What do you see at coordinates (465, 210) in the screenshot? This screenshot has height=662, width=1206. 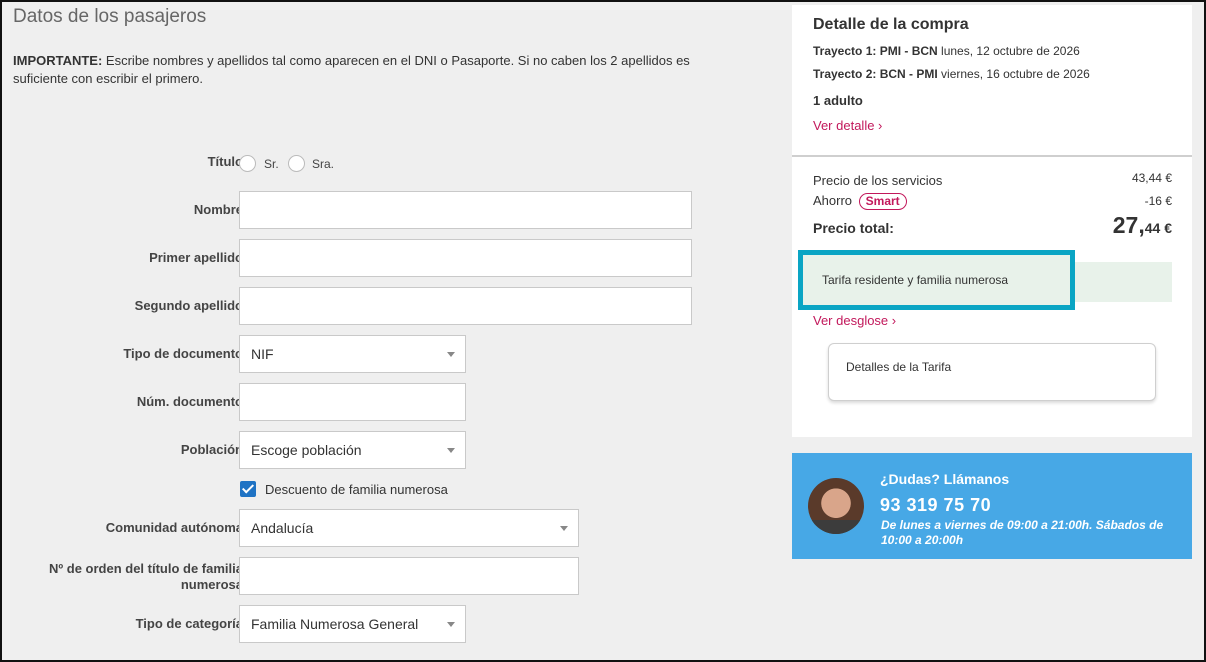 I see `nombre-input` at bounding box center [465, 210].